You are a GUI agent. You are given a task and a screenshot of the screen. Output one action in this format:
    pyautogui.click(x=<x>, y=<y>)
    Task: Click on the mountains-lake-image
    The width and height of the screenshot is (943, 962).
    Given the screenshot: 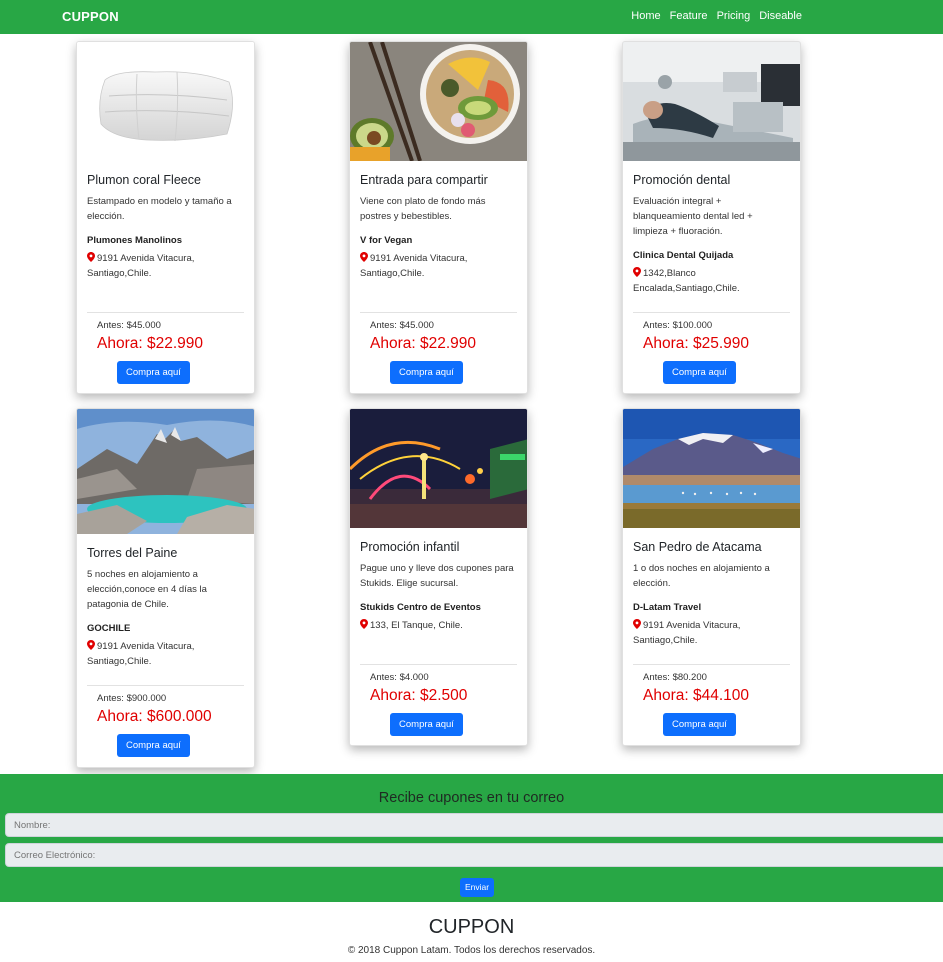 What is the action you would take?
    pyautogui.click(x=165, y=471)
    